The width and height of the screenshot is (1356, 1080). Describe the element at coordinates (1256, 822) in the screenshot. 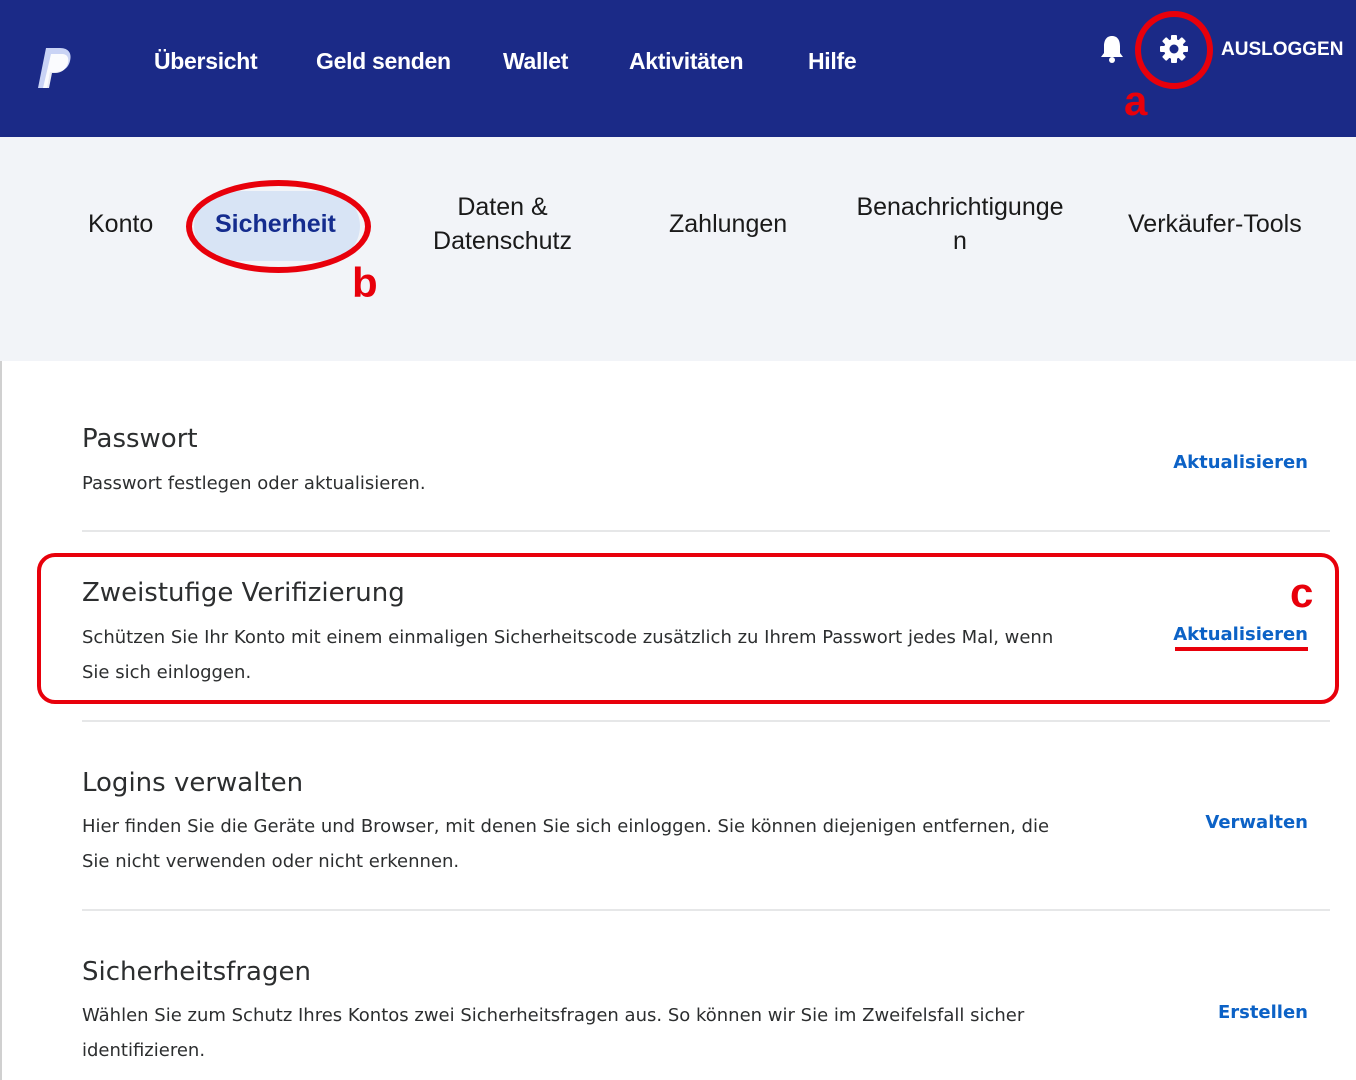

I see `logins-manage-link: Verwalten` at that location.